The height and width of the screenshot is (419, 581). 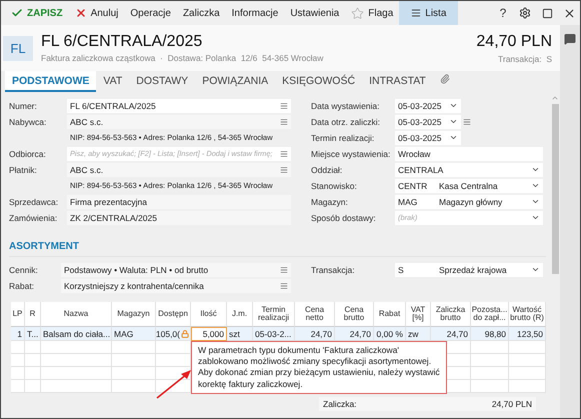 I want to click on tab: POWIĄZANIA, so click(x=235, y=81).